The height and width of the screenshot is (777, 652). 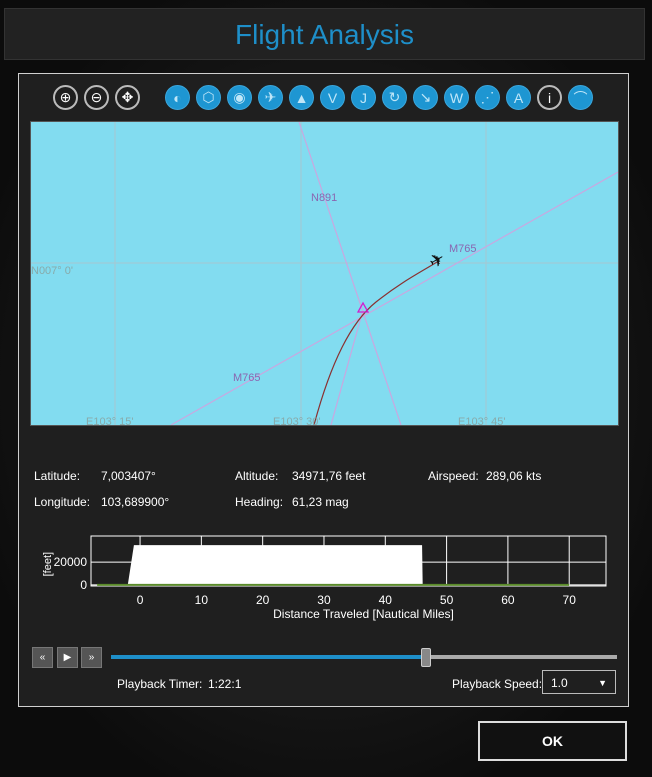 What do you see at coordinates (270, 97) in the screenshot?
I see `airport-icon: ✈` at bounding box center [270, 97].